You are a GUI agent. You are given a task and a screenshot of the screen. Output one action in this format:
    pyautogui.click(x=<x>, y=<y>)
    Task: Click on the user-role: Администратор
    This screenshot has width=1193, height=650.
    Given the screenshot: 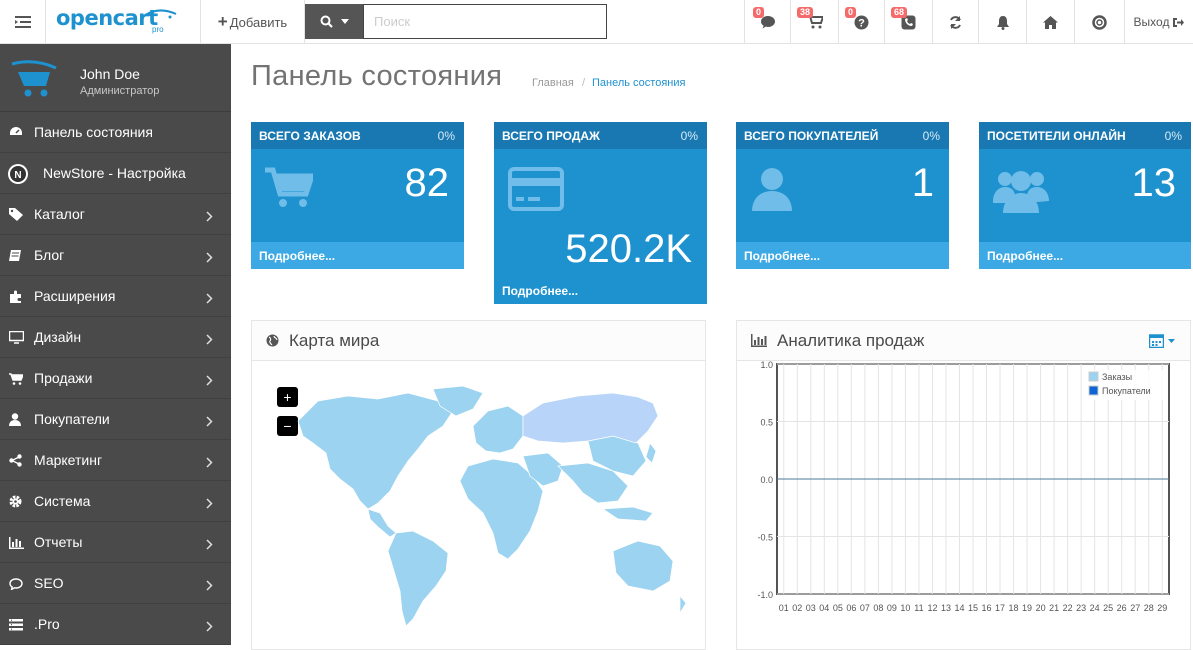 What is the action you would take?
    pyautogui.click(x=120, y=91)
    